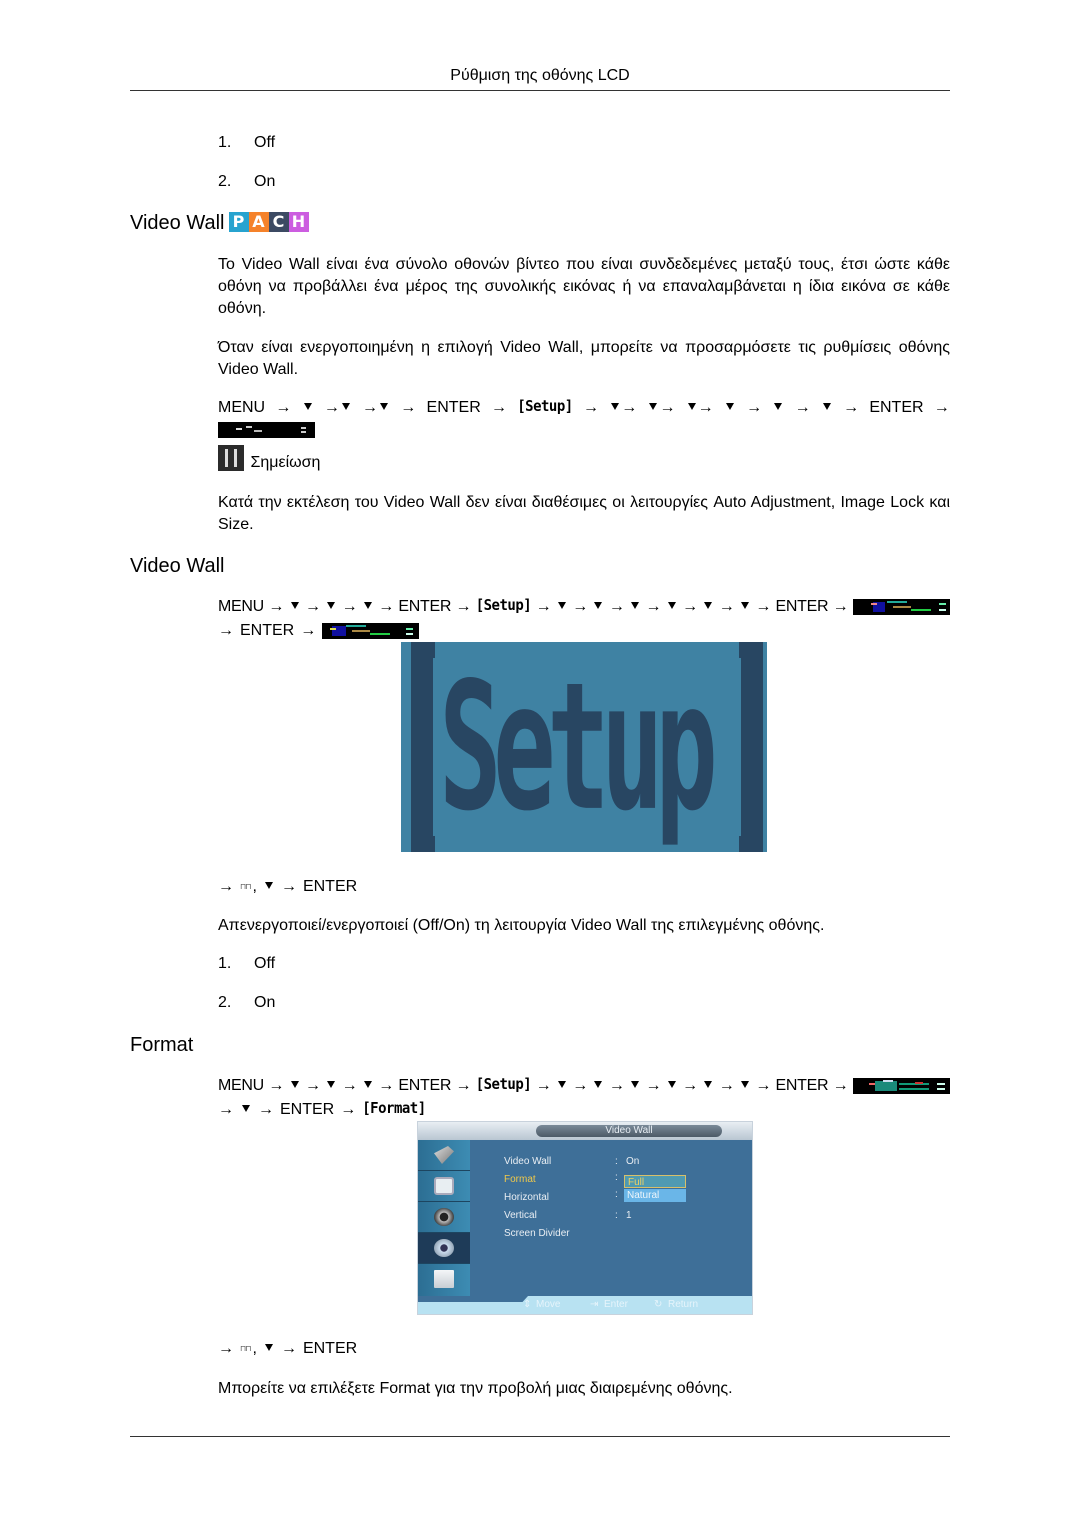 The height and width of the screenshot is (1527, 1080). Describe the element at coordinates (545, 407) in the screenshot. I see `setup-tag: [Setup]` at that location.